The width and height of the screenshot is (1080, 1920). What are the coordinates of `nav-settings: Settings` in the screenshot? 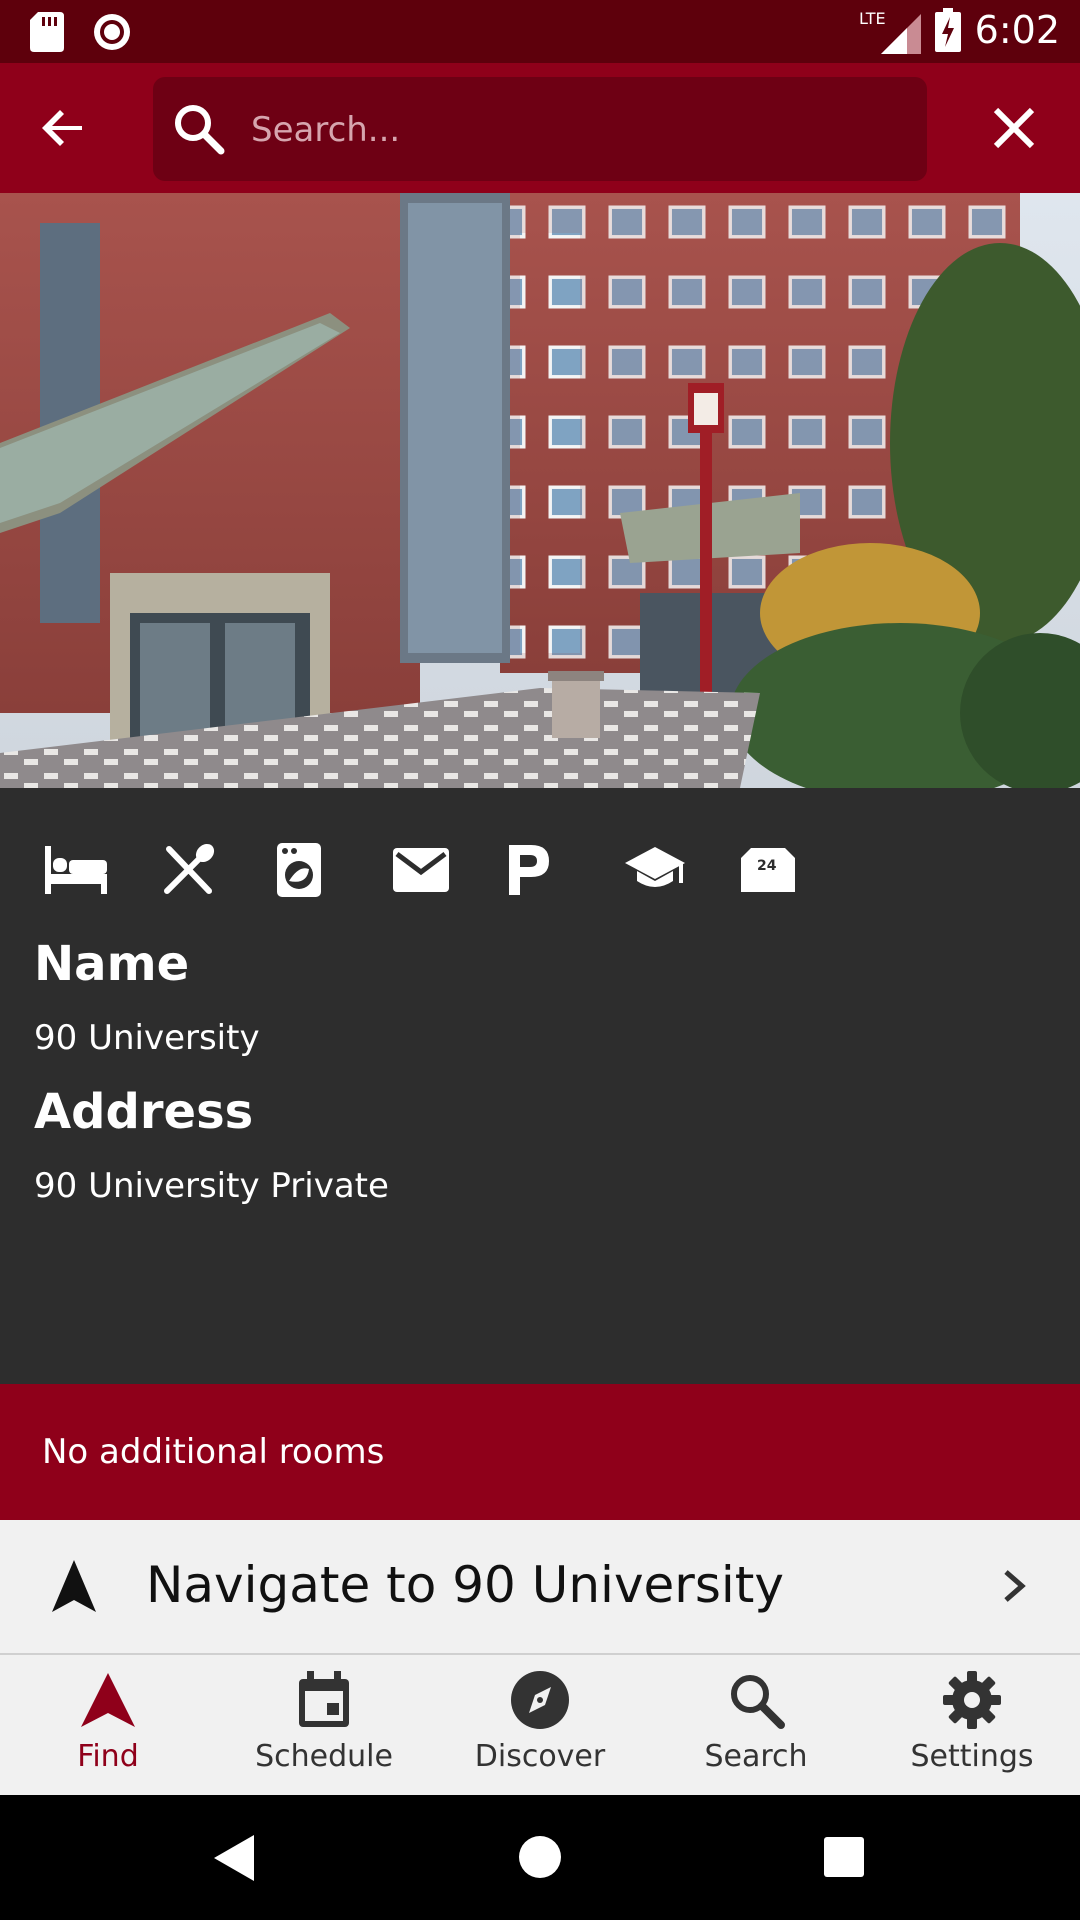 It's located at (972, 1729).